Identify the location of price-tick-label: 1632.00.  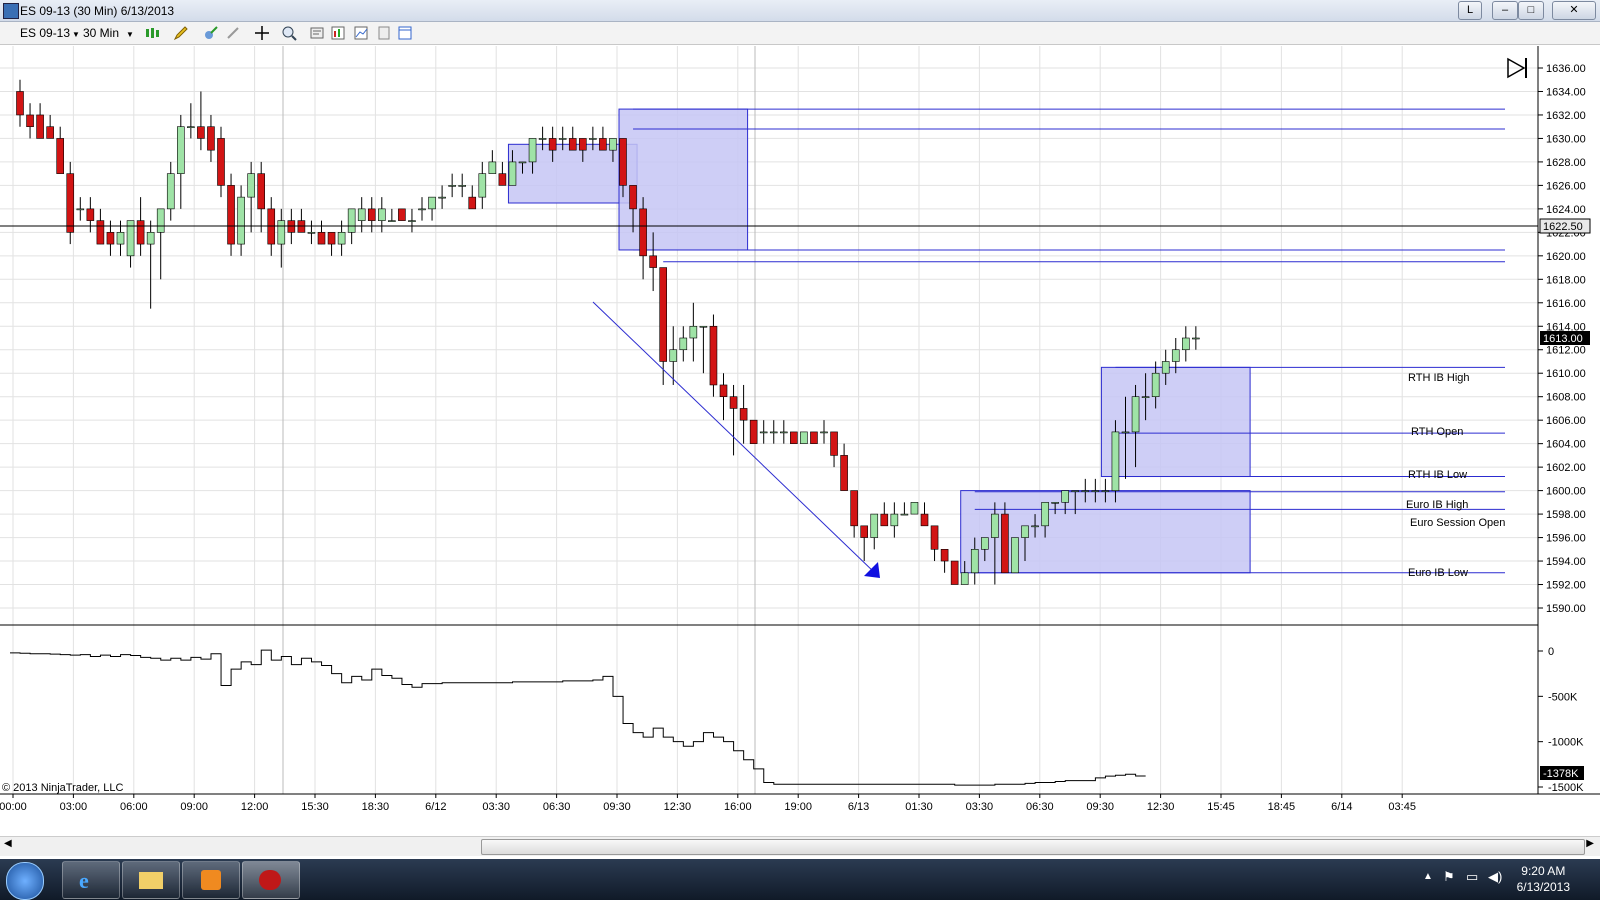
(1566, 116).